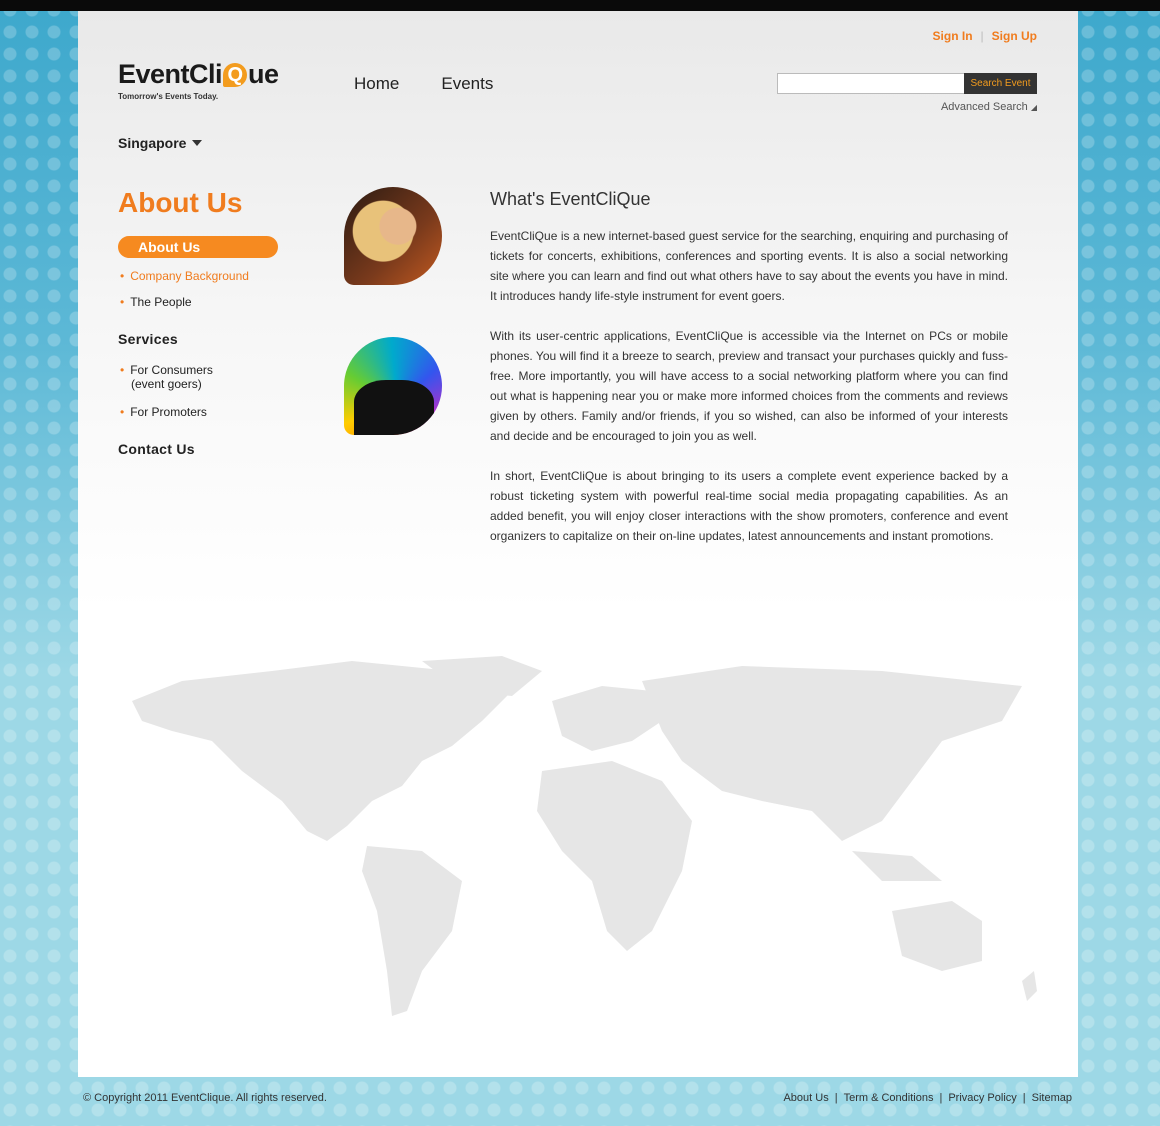  I want to click on auth-links: Sign In | Sign Up, so click(985, 36).